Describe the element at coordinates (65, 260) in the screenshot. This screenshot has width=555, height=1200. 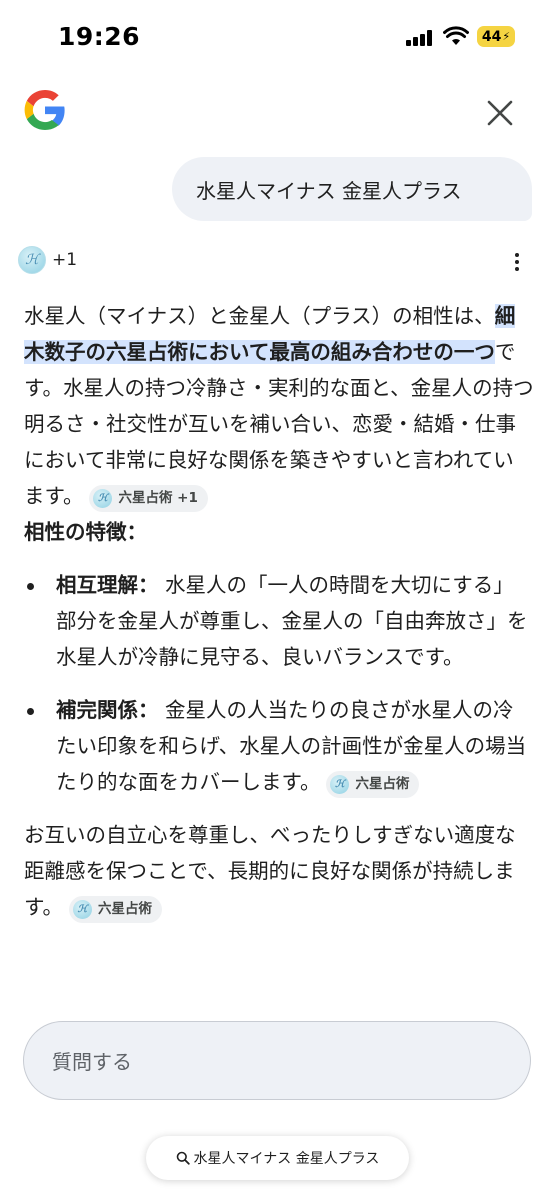
I see `source-count: +1` at that location.